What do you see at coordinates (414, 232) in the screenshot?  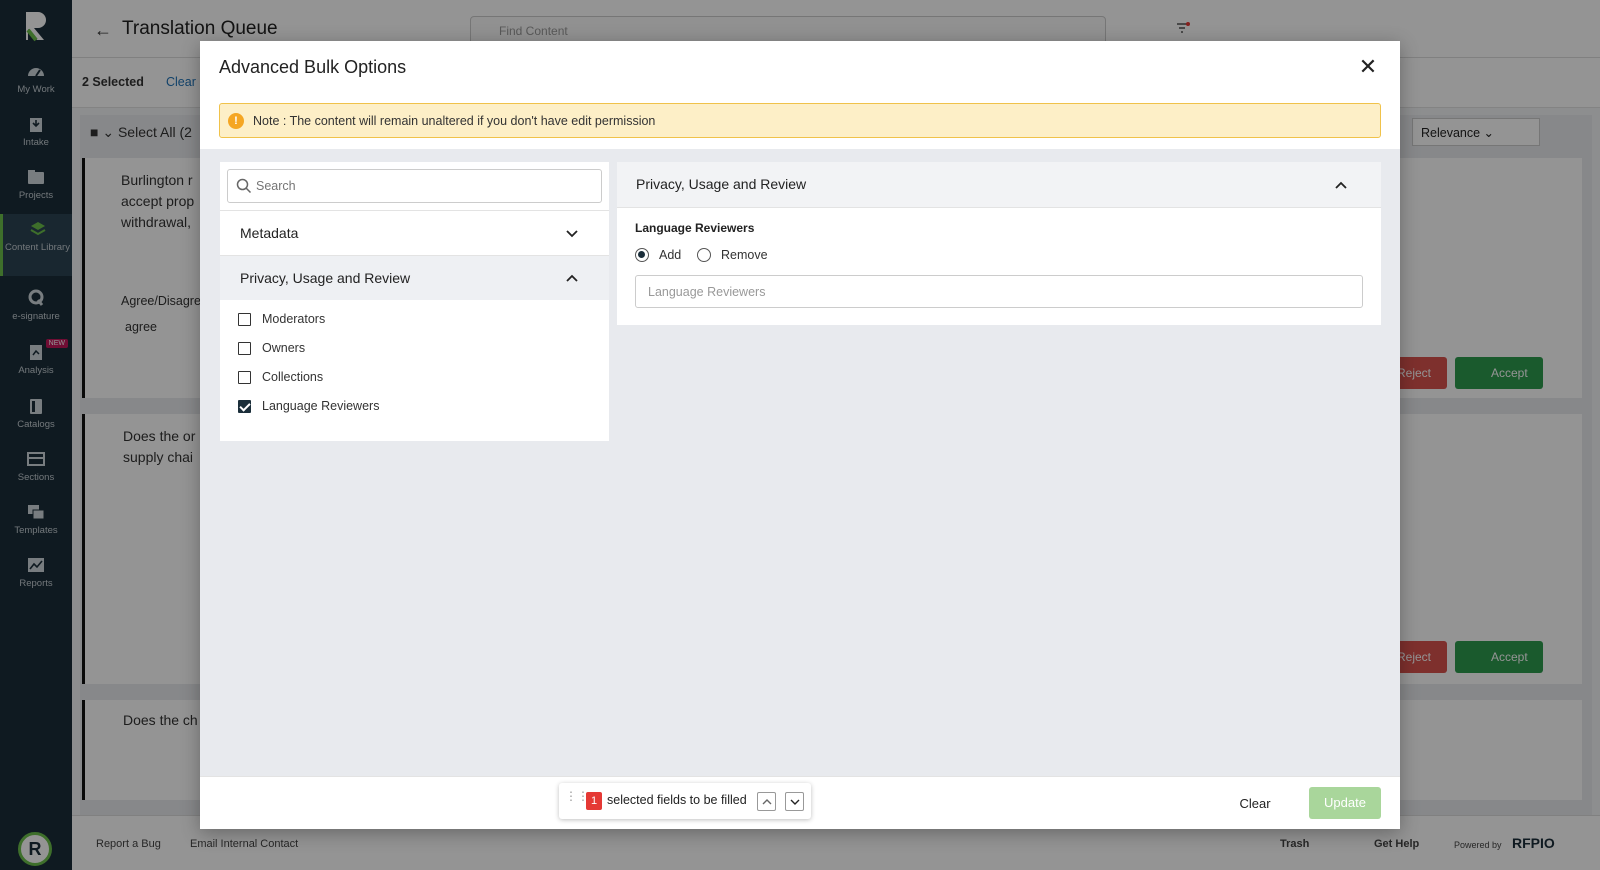 I see `section-metadata: Metadata` at bounding box center [414, 232].